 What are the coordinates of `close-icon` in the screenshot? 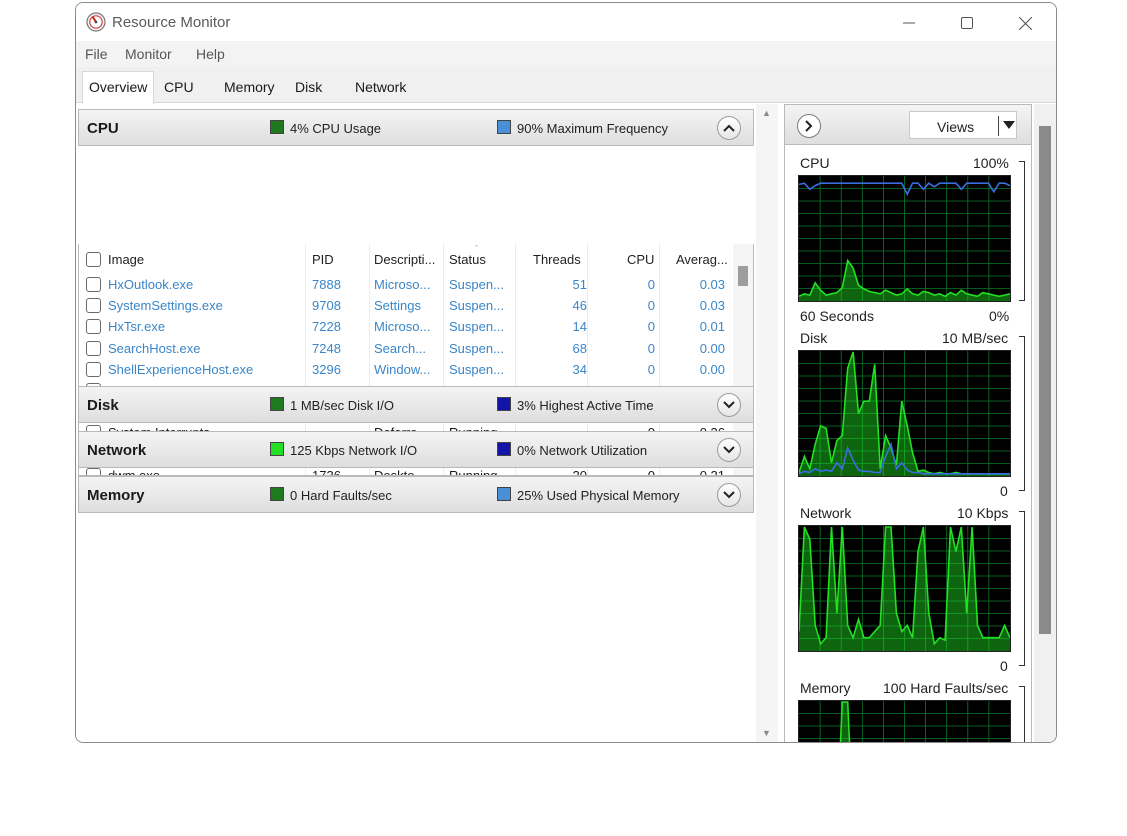 It's located at (1025, 23).